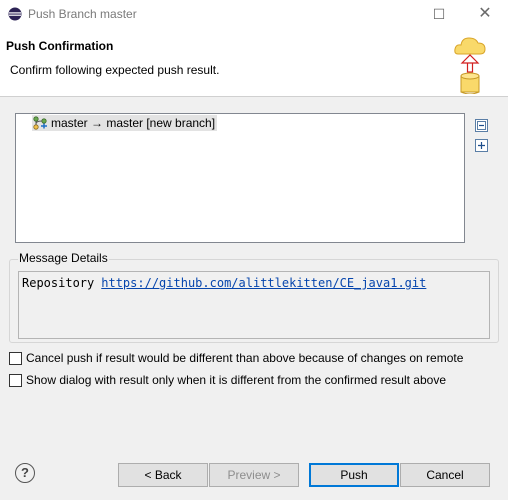 The height and width of the screenshot is (500, 508). I want to click on show-dialog-checkbox, so click(15, 380).